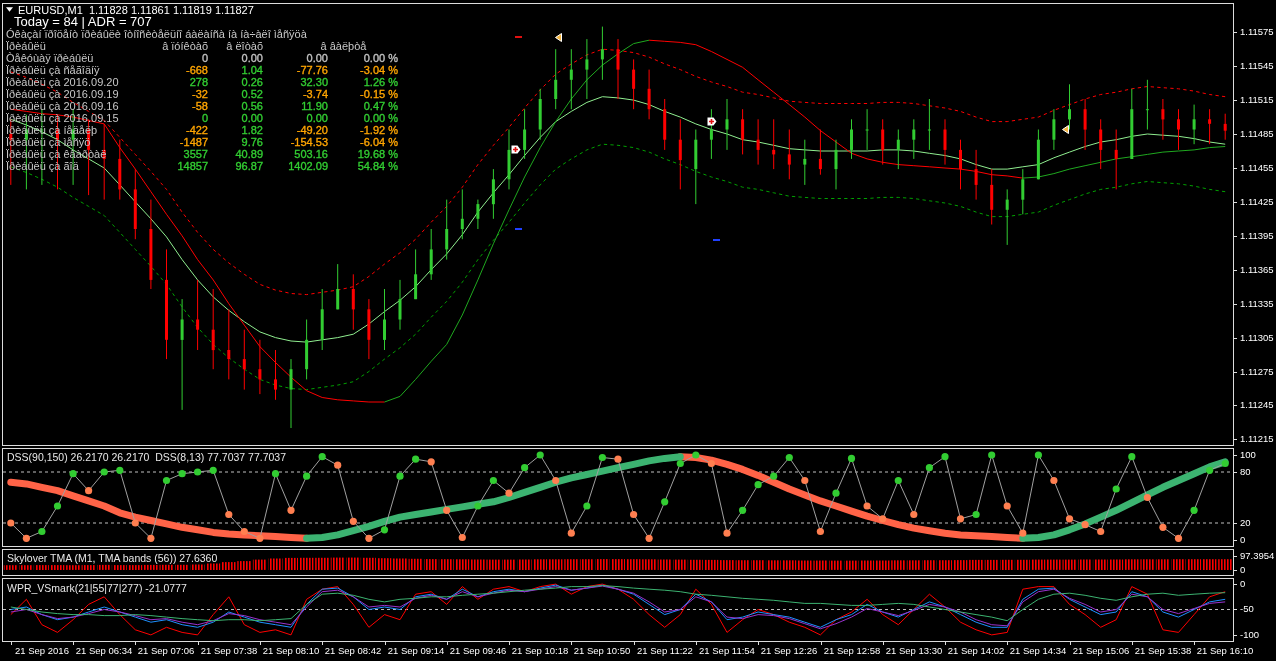  What do you see at coordinates (42, 651) in the screenshot?
I see `time-label: 21 Sep 2016` at bounding box center [42, 651].